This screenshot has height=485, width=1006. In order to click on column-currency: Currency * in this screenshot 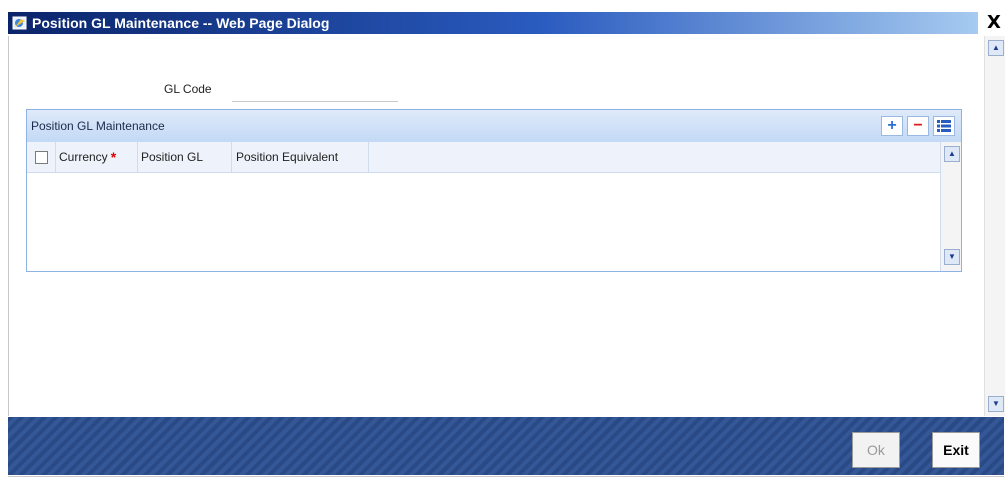, I will do `click(97, 157)`.